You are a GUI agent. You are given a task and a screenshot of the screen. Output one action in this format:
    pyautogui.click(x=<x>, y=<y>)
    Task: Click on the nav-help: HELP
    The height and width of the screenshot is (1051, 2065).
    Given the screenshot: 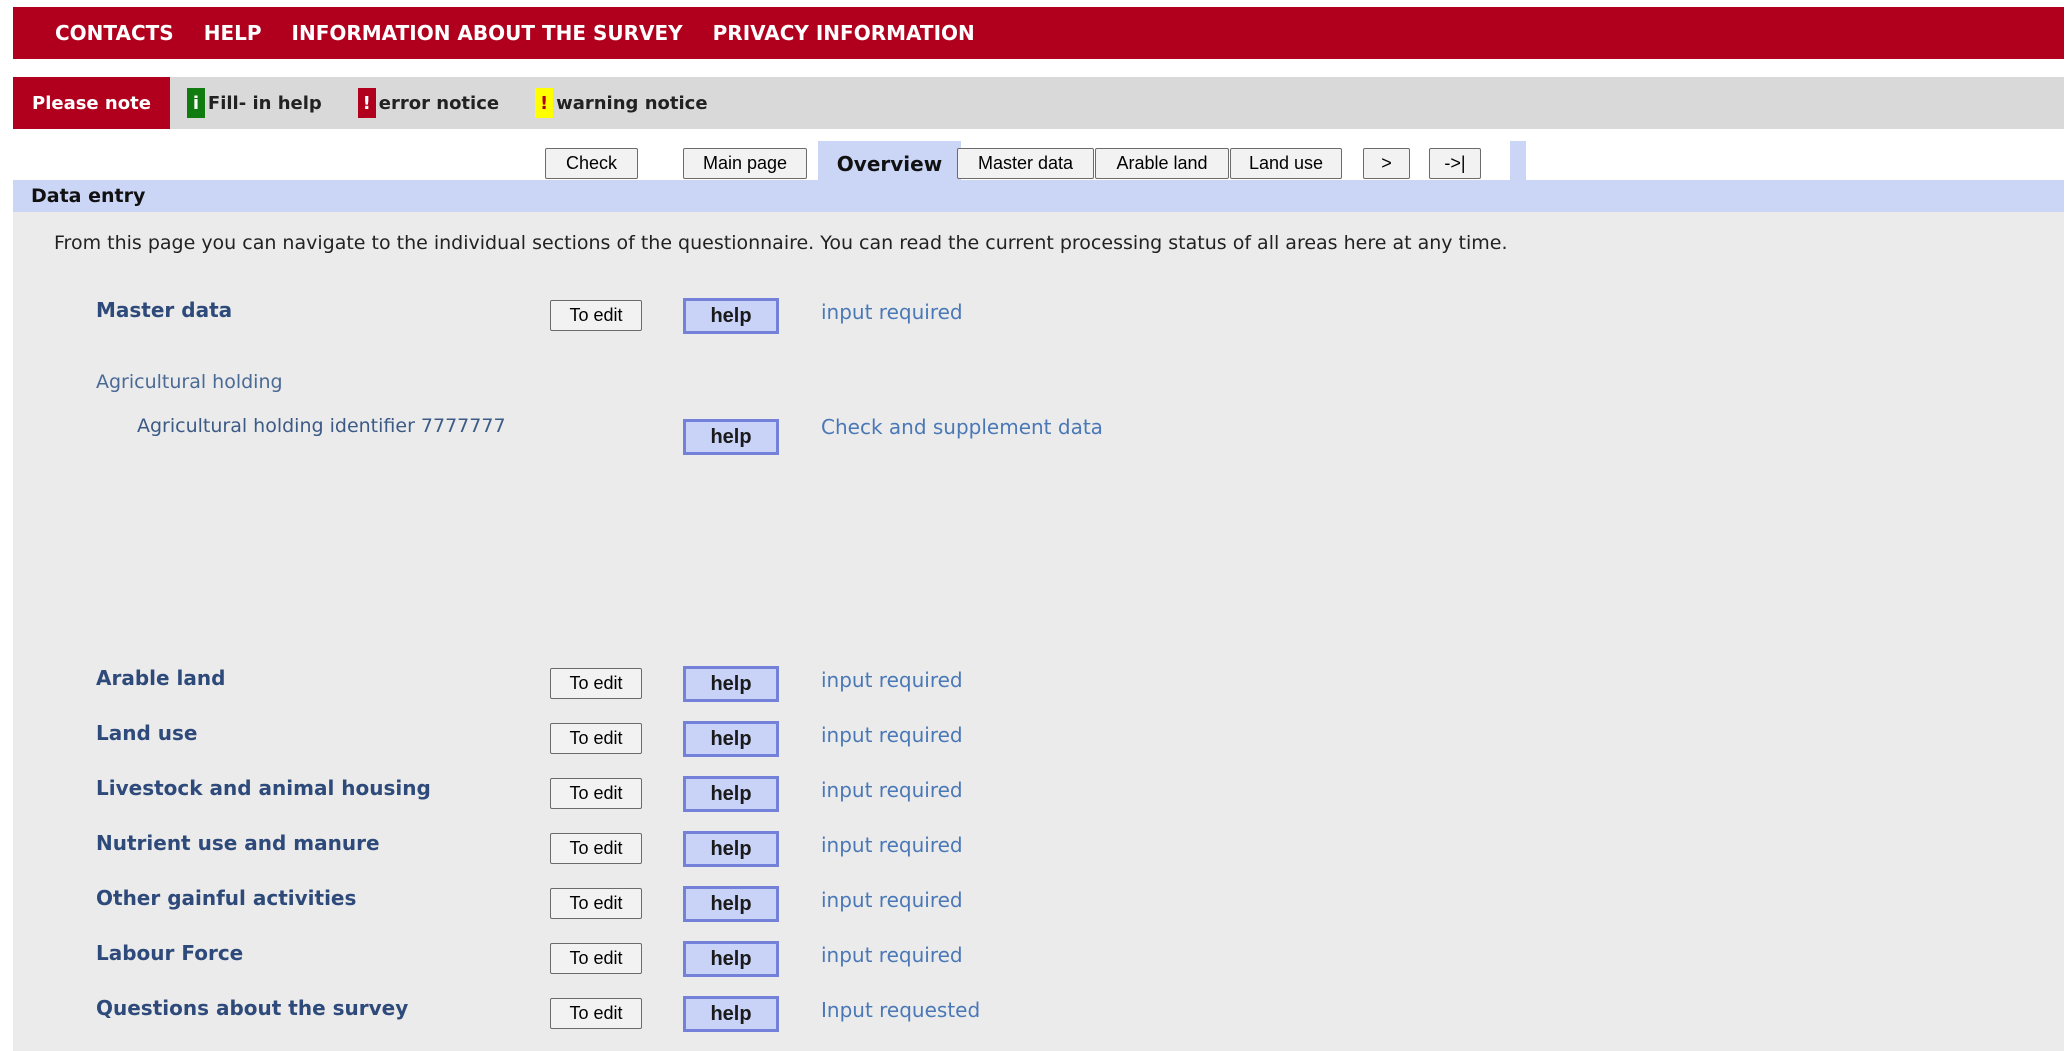 What is the action you would take?
    pyautogui.click(x=233, y=33)
    